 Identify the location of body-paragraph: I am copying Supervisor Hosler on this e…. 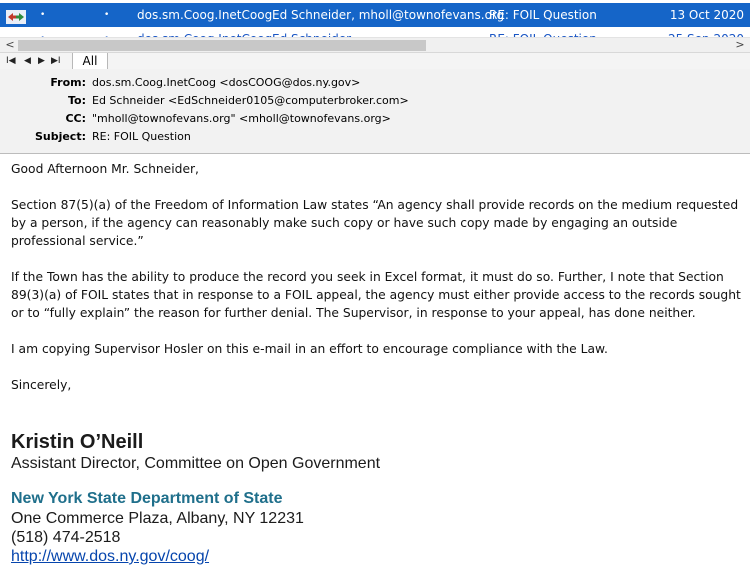
(309, 349).